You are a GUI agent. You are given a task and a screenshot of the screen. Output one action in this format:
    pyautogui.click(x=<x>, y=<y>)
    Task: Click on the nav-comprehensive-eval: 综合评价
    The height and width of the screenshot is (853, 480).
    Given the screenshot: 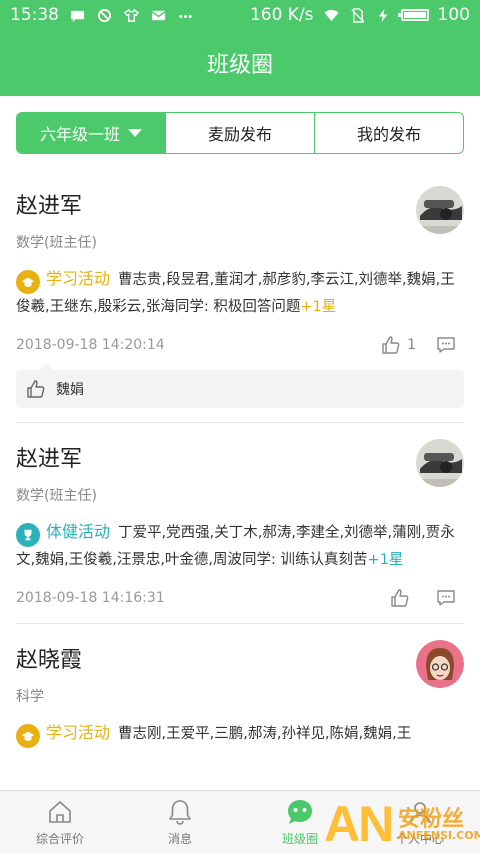 What is the action you would take?
    pyautogui.click(x=60, y=822)
    